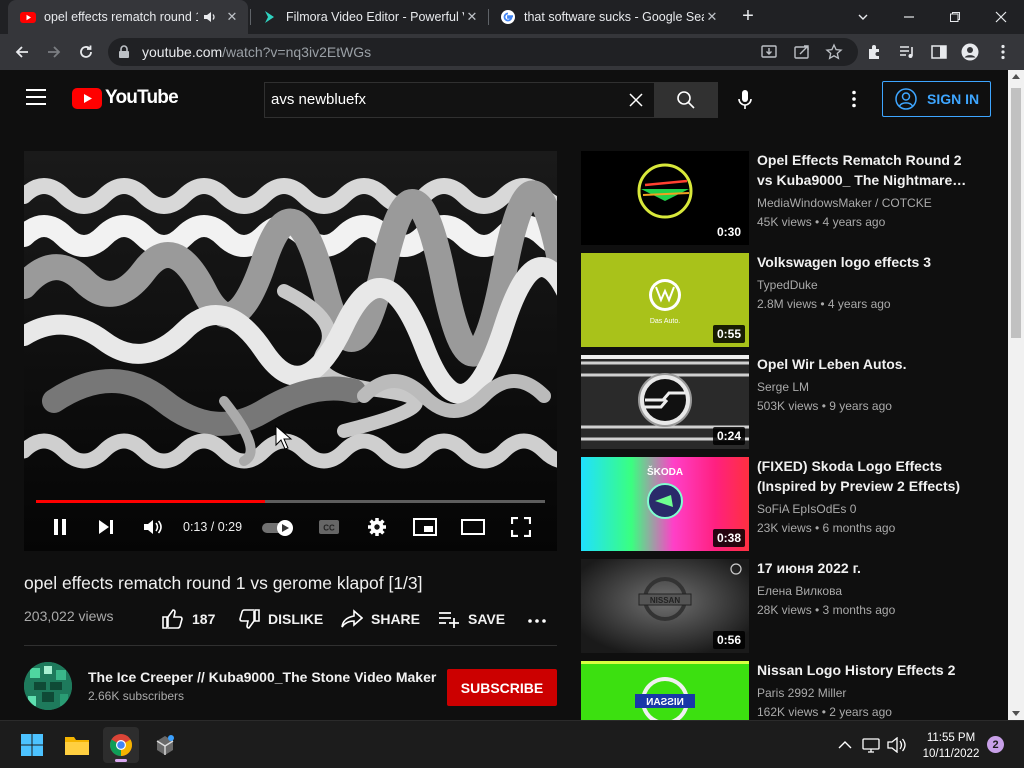 Image resolution: width=1024 pixels, height=768 pixels. I want to click on voice-search-button, so click(745, 100).